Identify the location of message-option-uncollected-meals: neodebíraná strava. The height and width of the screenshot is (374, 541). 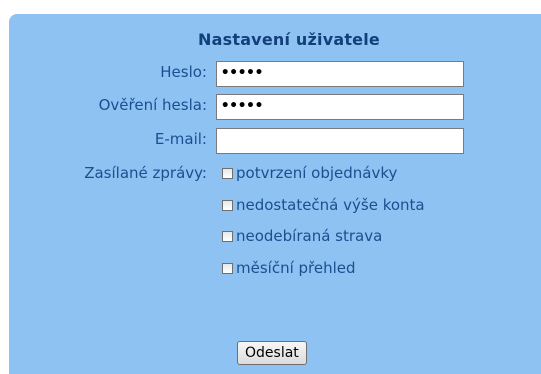
(302, 236).